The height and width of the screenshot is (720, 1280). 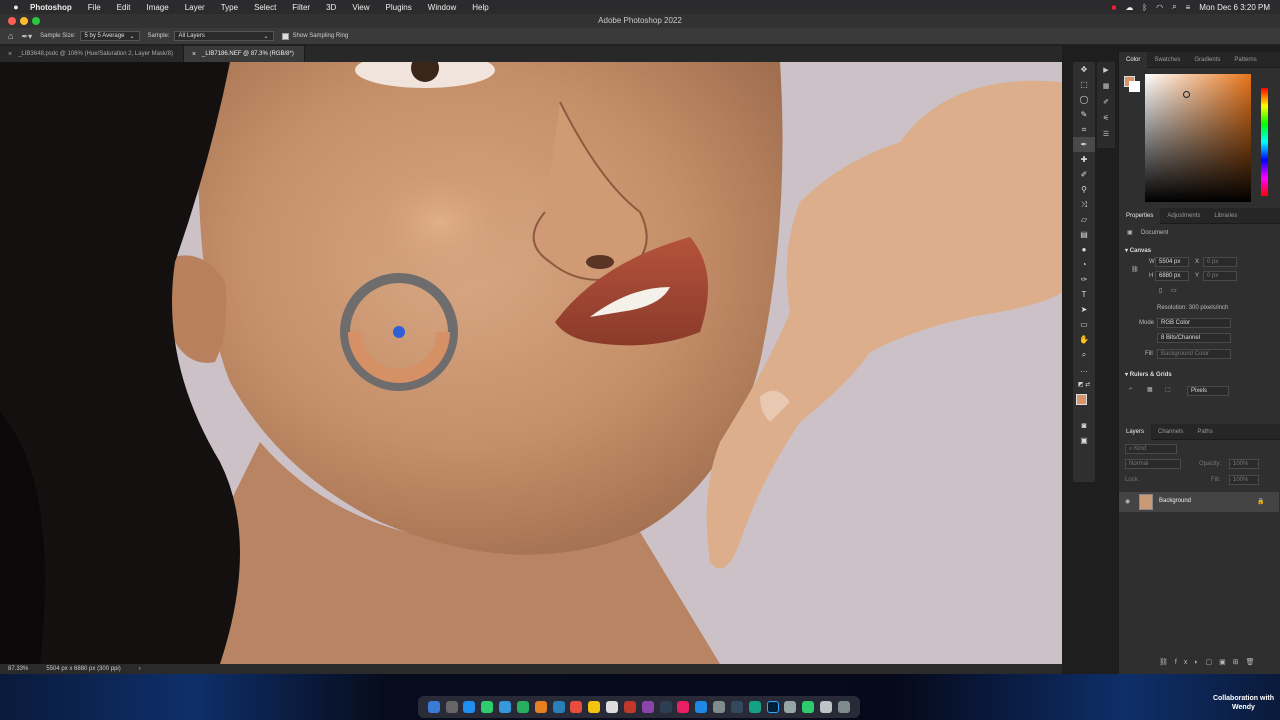 What do you see at coordinates (790, 707) in the screenshot?
I see `preview-icon` at bounding box center [790, 707].